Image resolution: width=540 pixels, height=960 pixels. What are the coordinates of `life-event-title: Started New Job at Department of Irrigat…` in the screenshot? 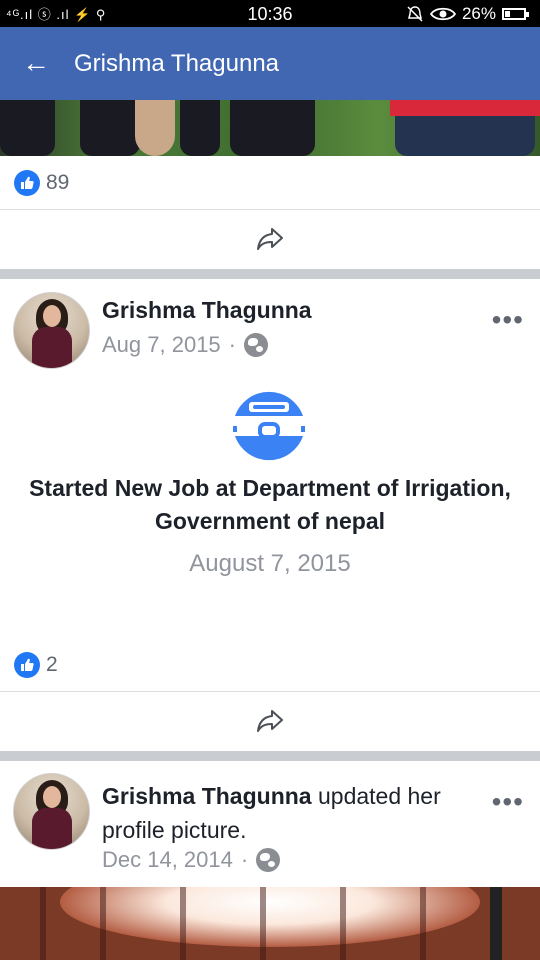 It's located at (270, 504).